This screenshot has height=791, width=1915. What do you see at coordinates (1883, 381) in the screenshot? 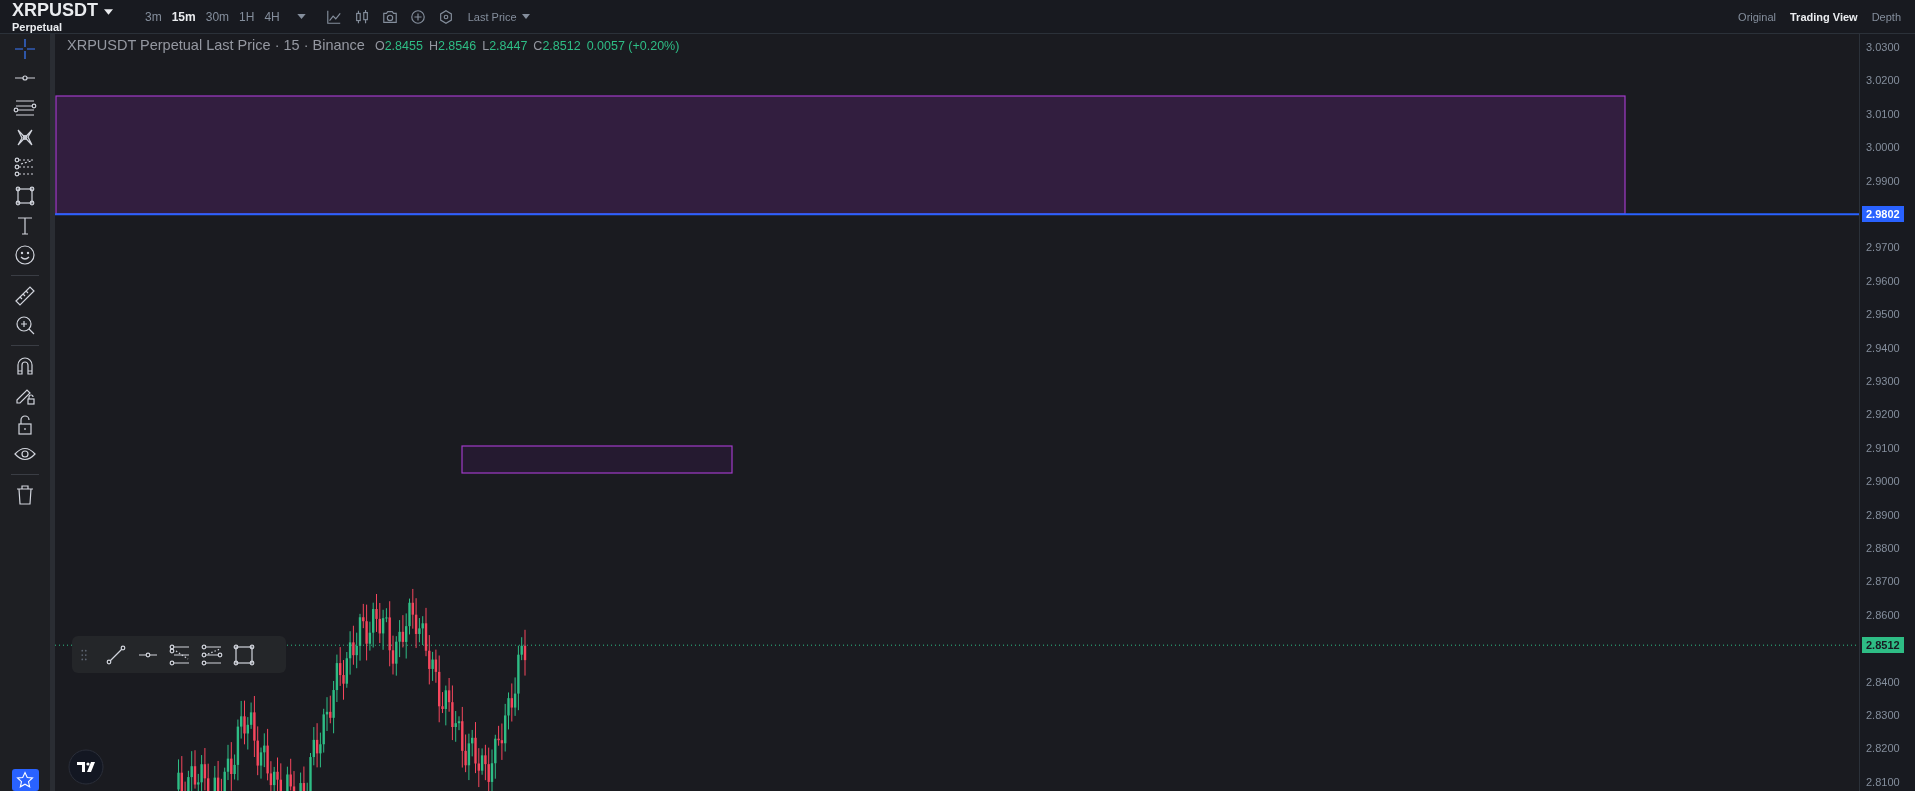
I see `price-tick: 2.9300` at bounding box center [1883, 381].